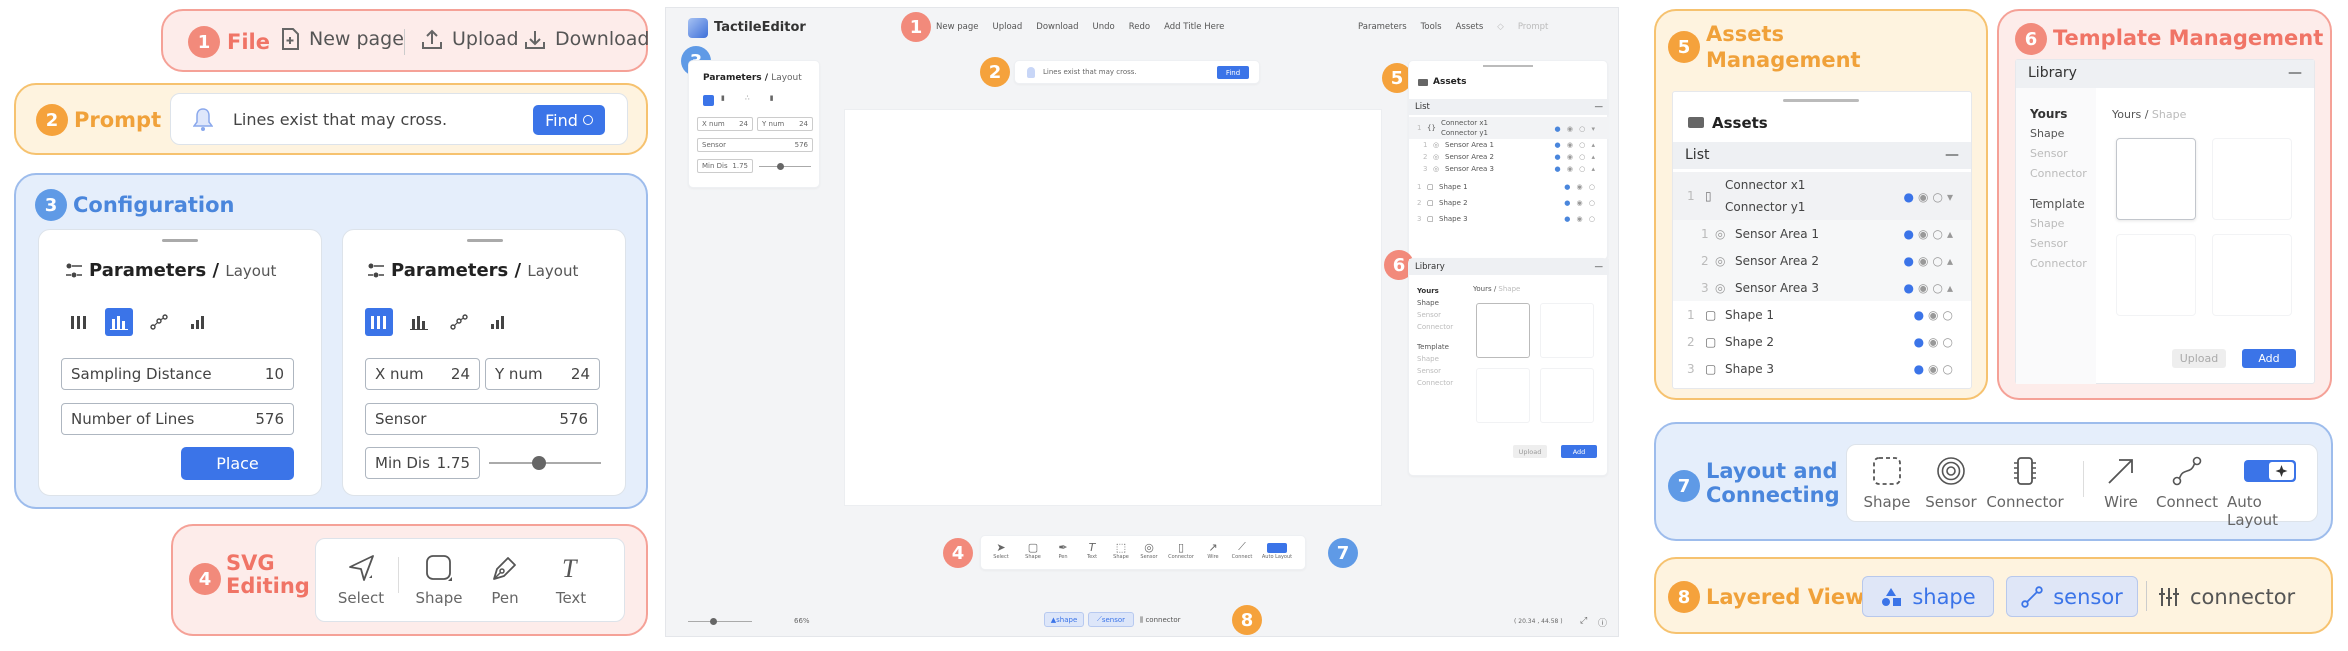 The image size is (2348, 651). I want to click on list-item: 3 ◎ Sensor Area 3 ●◉○▴, so click(1822, 287).